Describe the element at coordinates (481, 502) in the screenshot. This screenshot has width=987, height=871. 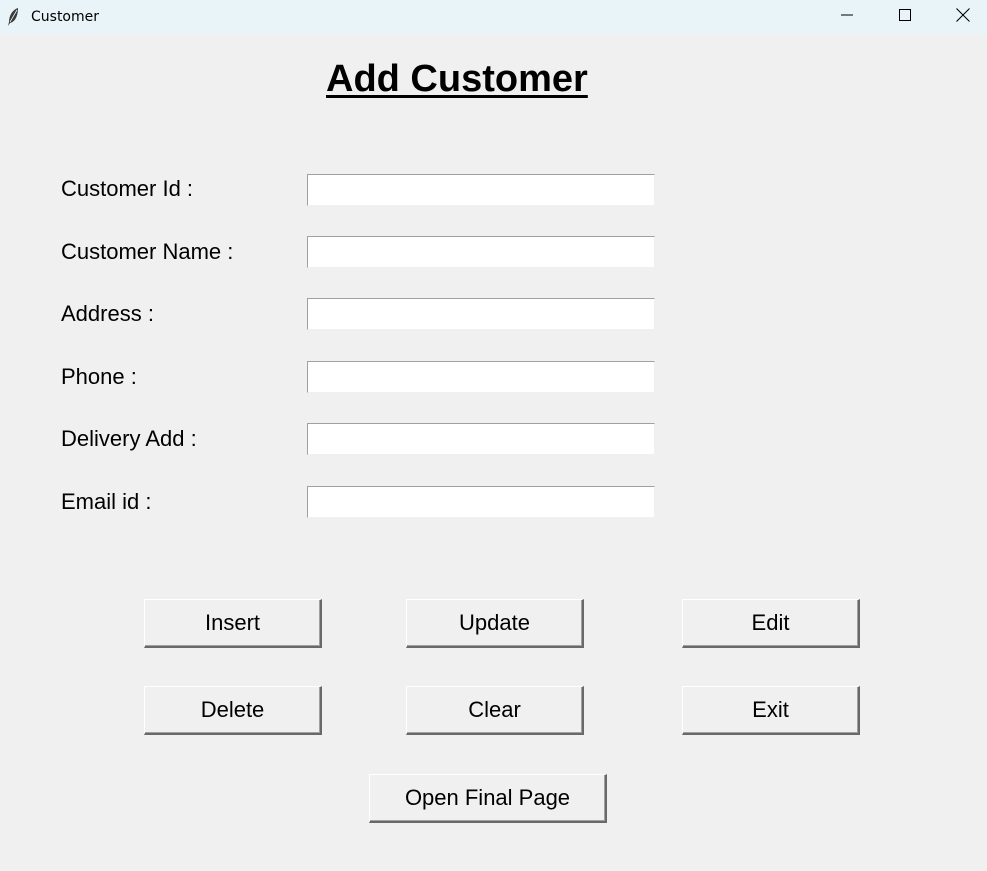
I see `email-input` at that location.